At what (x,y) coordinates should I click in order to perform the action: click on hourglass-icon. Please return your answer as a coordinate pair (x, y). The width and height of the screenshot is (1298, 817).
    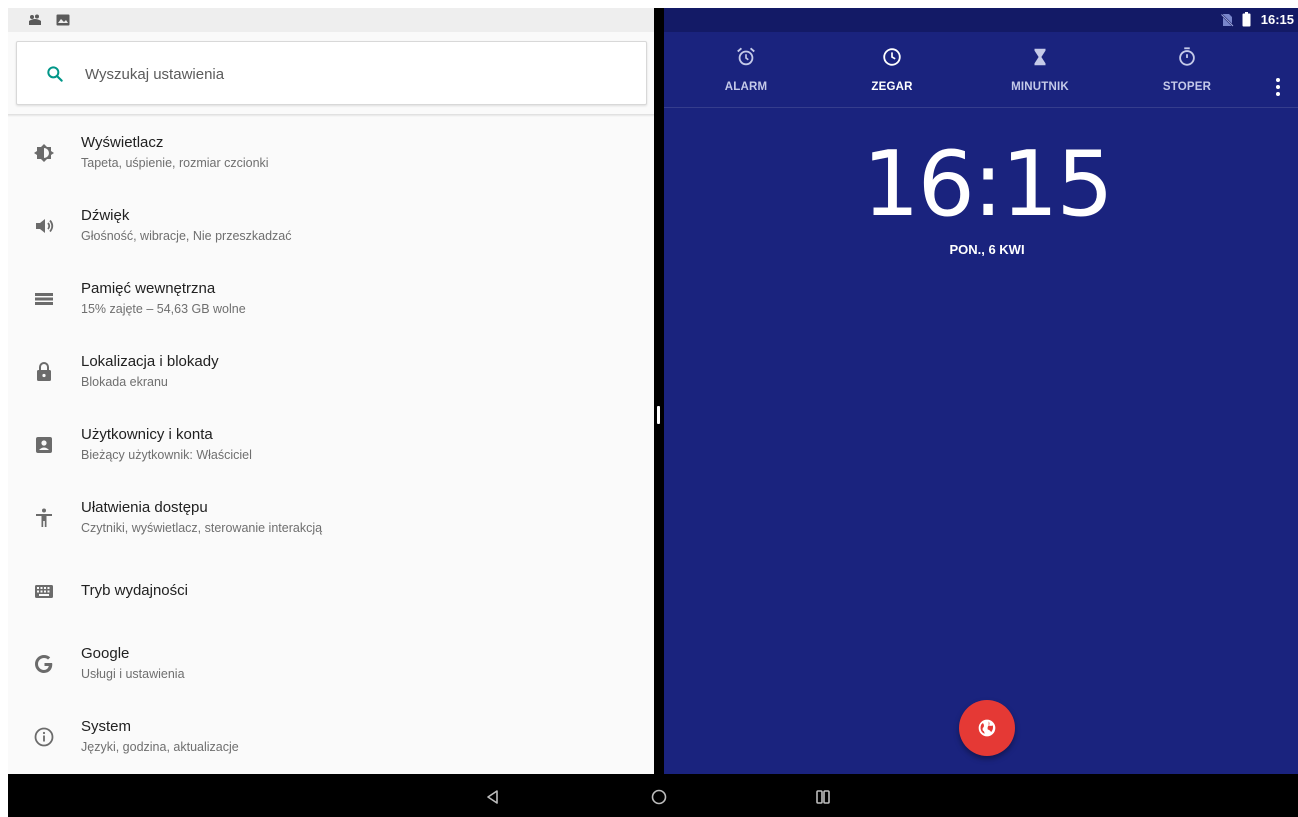
    Looking at the image, I should click on (1040, 57).